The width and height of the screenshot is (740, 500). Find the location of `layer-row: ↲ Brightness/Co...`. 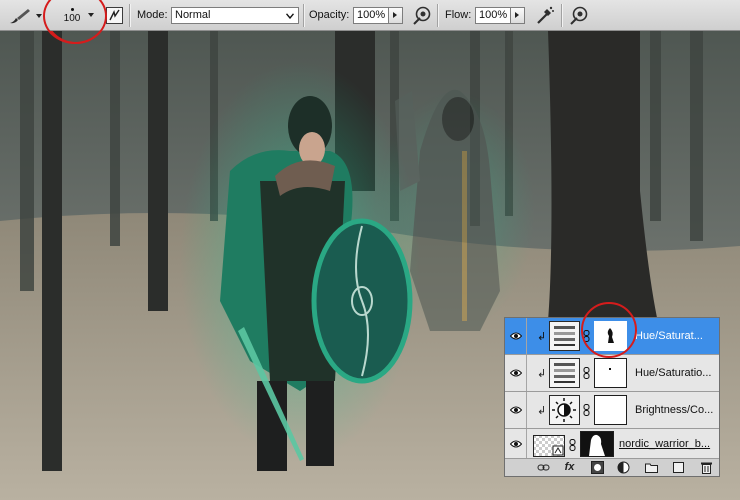

layer-row: ↲ Brightness/Co... is located at coordinates (612, 410).